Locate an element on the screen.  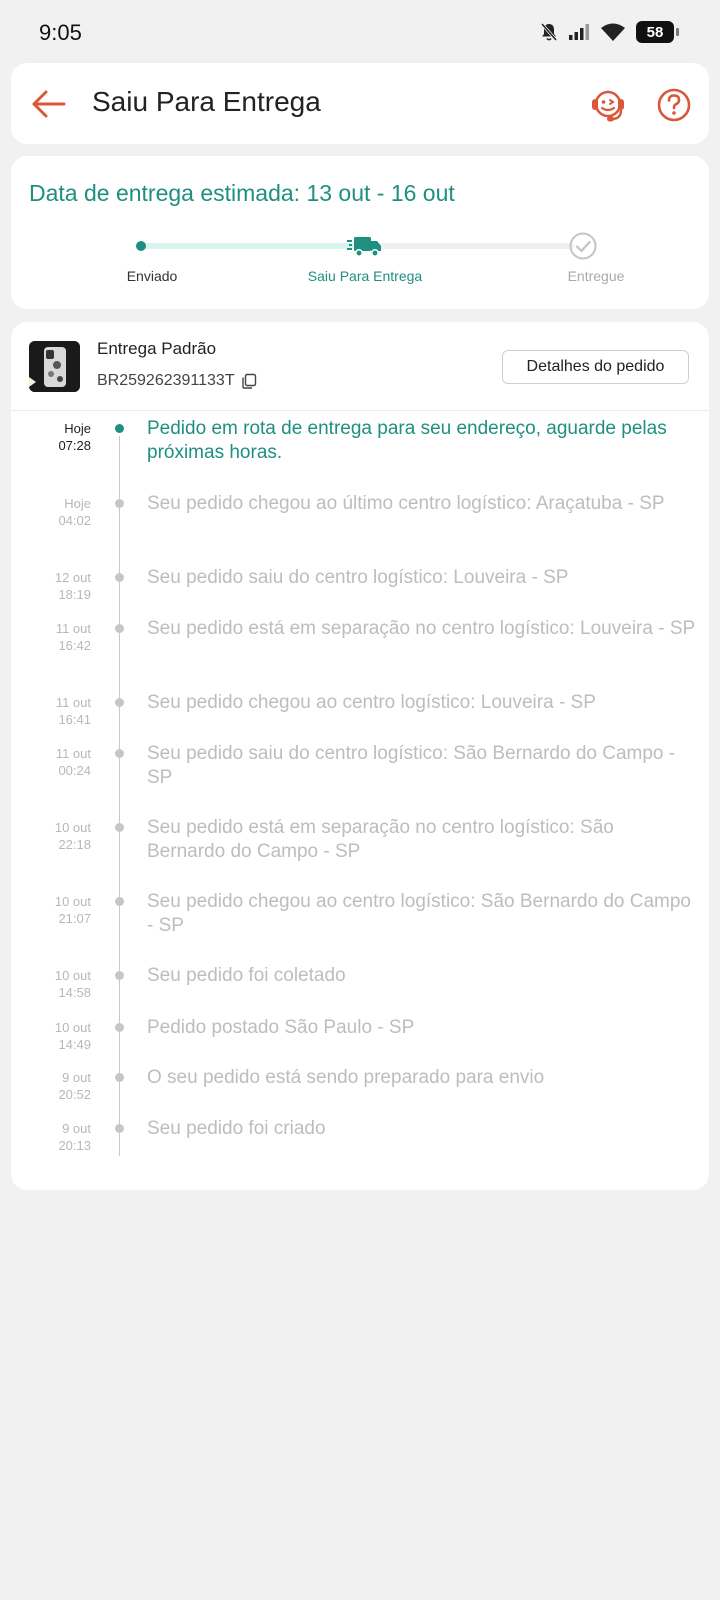
delivery-truck-icon is located at coordinates (364, 247).